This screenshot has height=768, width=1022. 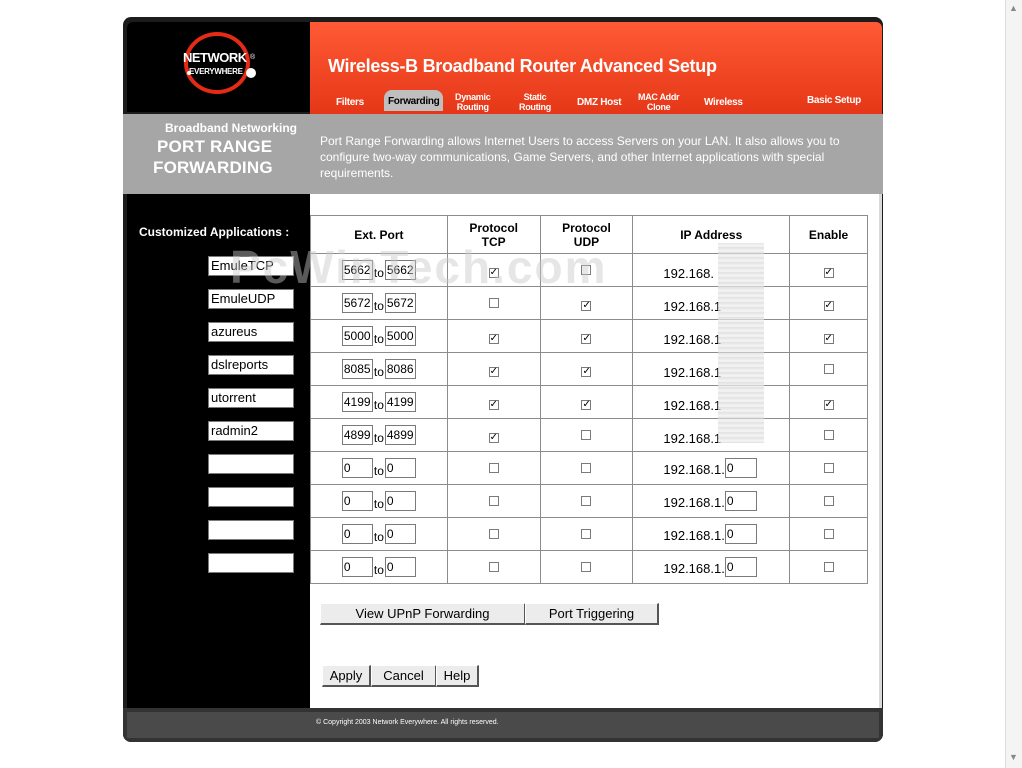 I want to click on application-name-input: radmin2, so click(x=251, y=431).